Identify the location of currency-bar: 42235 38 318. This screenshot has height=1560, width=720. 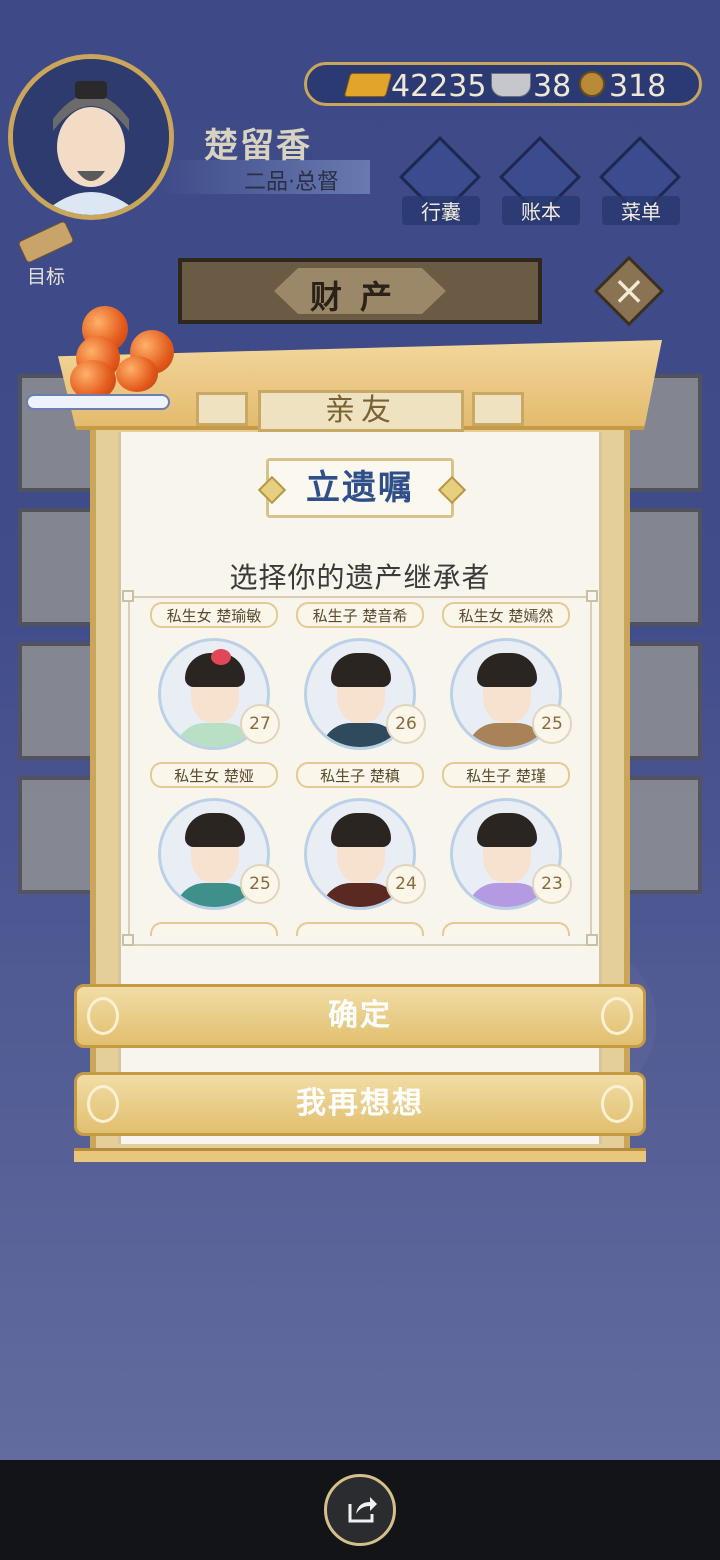
(503, 84).